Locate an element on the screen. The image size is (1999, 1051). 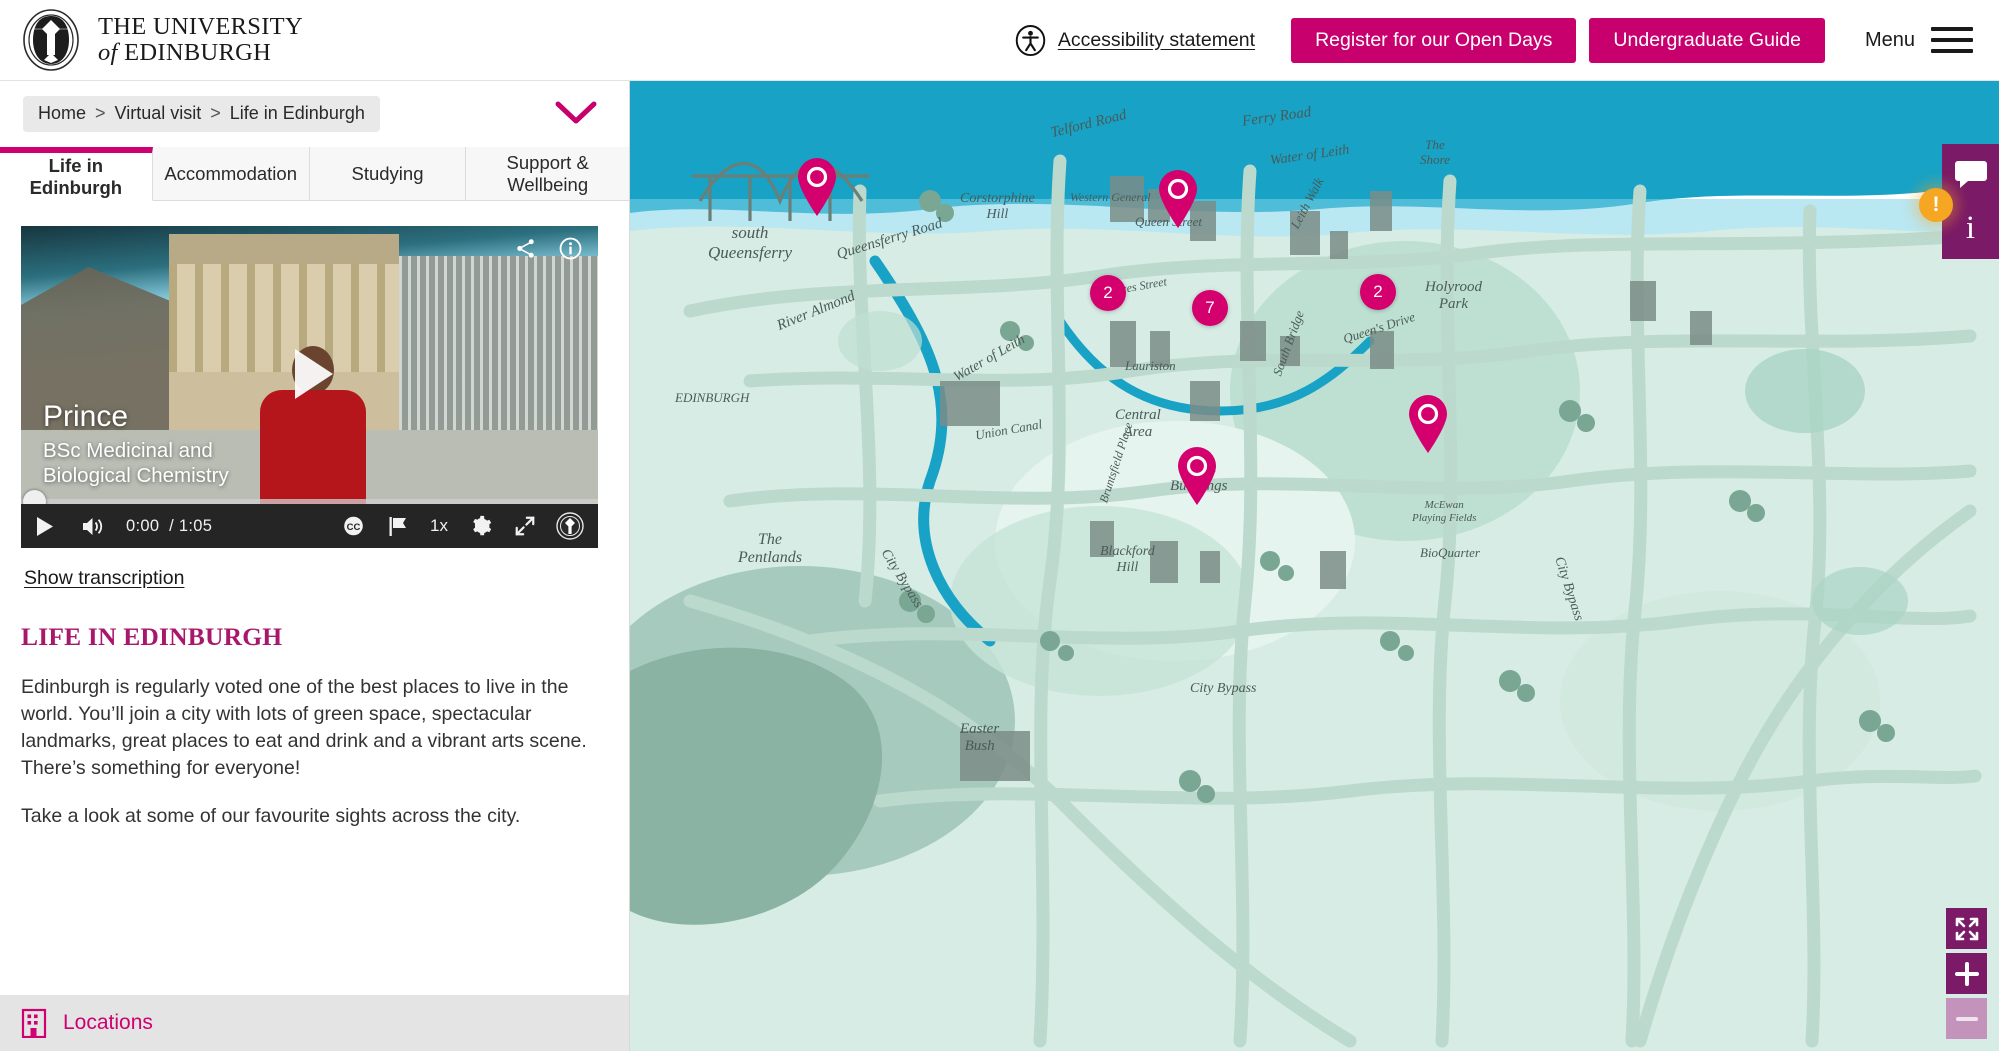
tab-life-in-edinburgh: Life in Edinburgh is located at coordinates (76, 174).